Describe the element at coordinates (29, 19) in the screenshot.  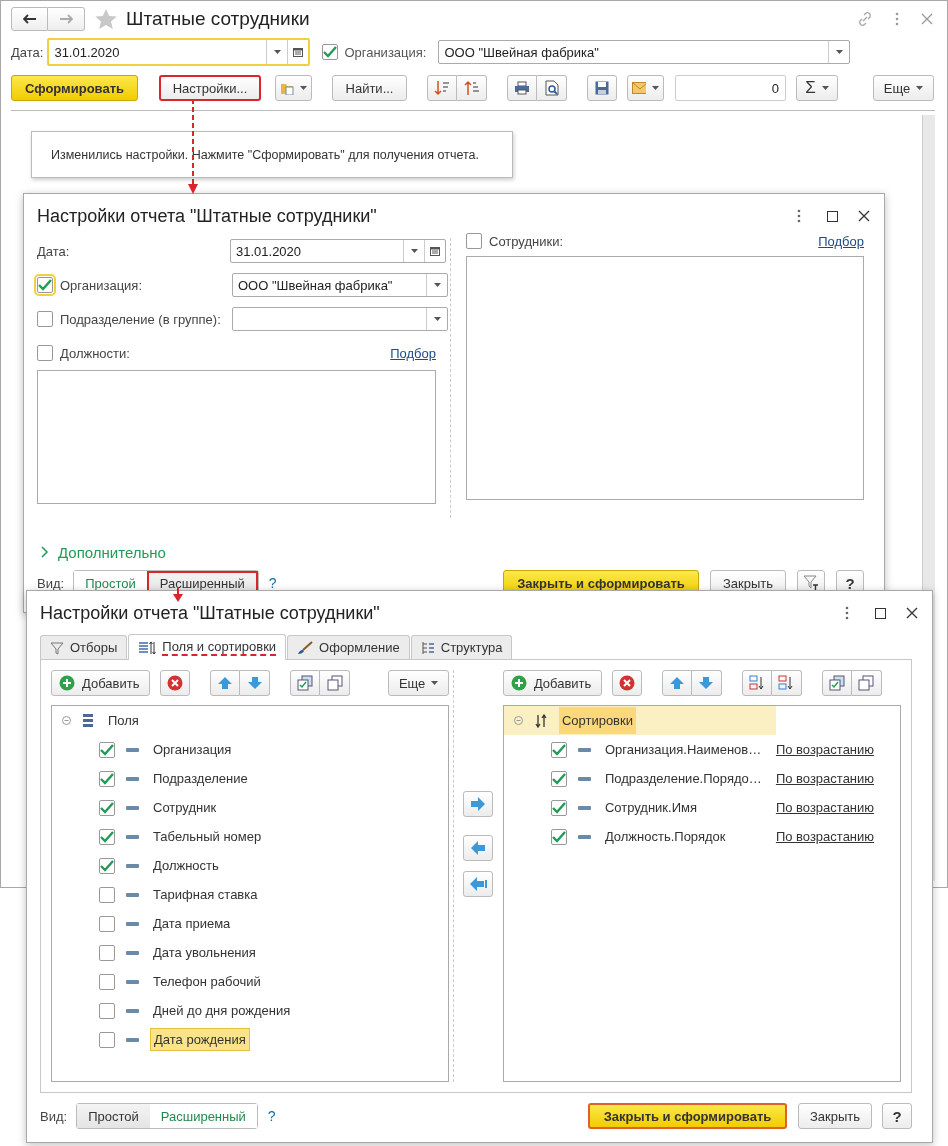
I see `back-button` at that location.